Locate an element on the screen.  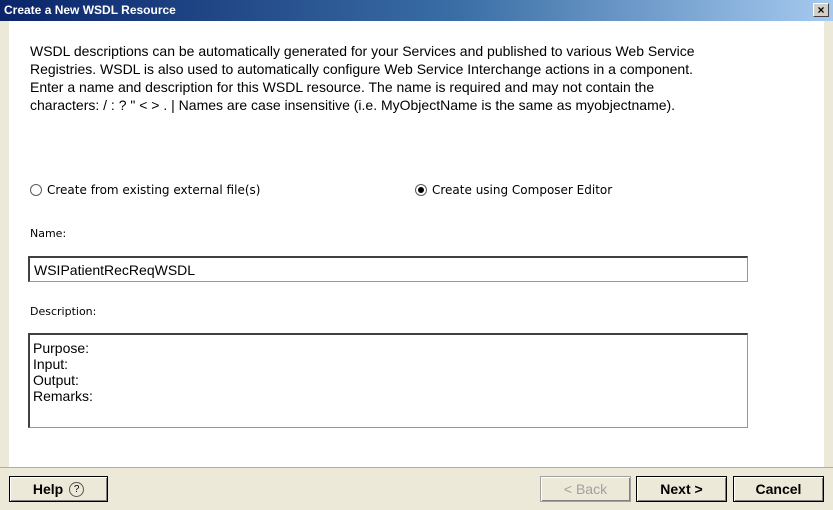
name-field: WSIPatientRecReqWSDL is located at coordinates (388, 269).